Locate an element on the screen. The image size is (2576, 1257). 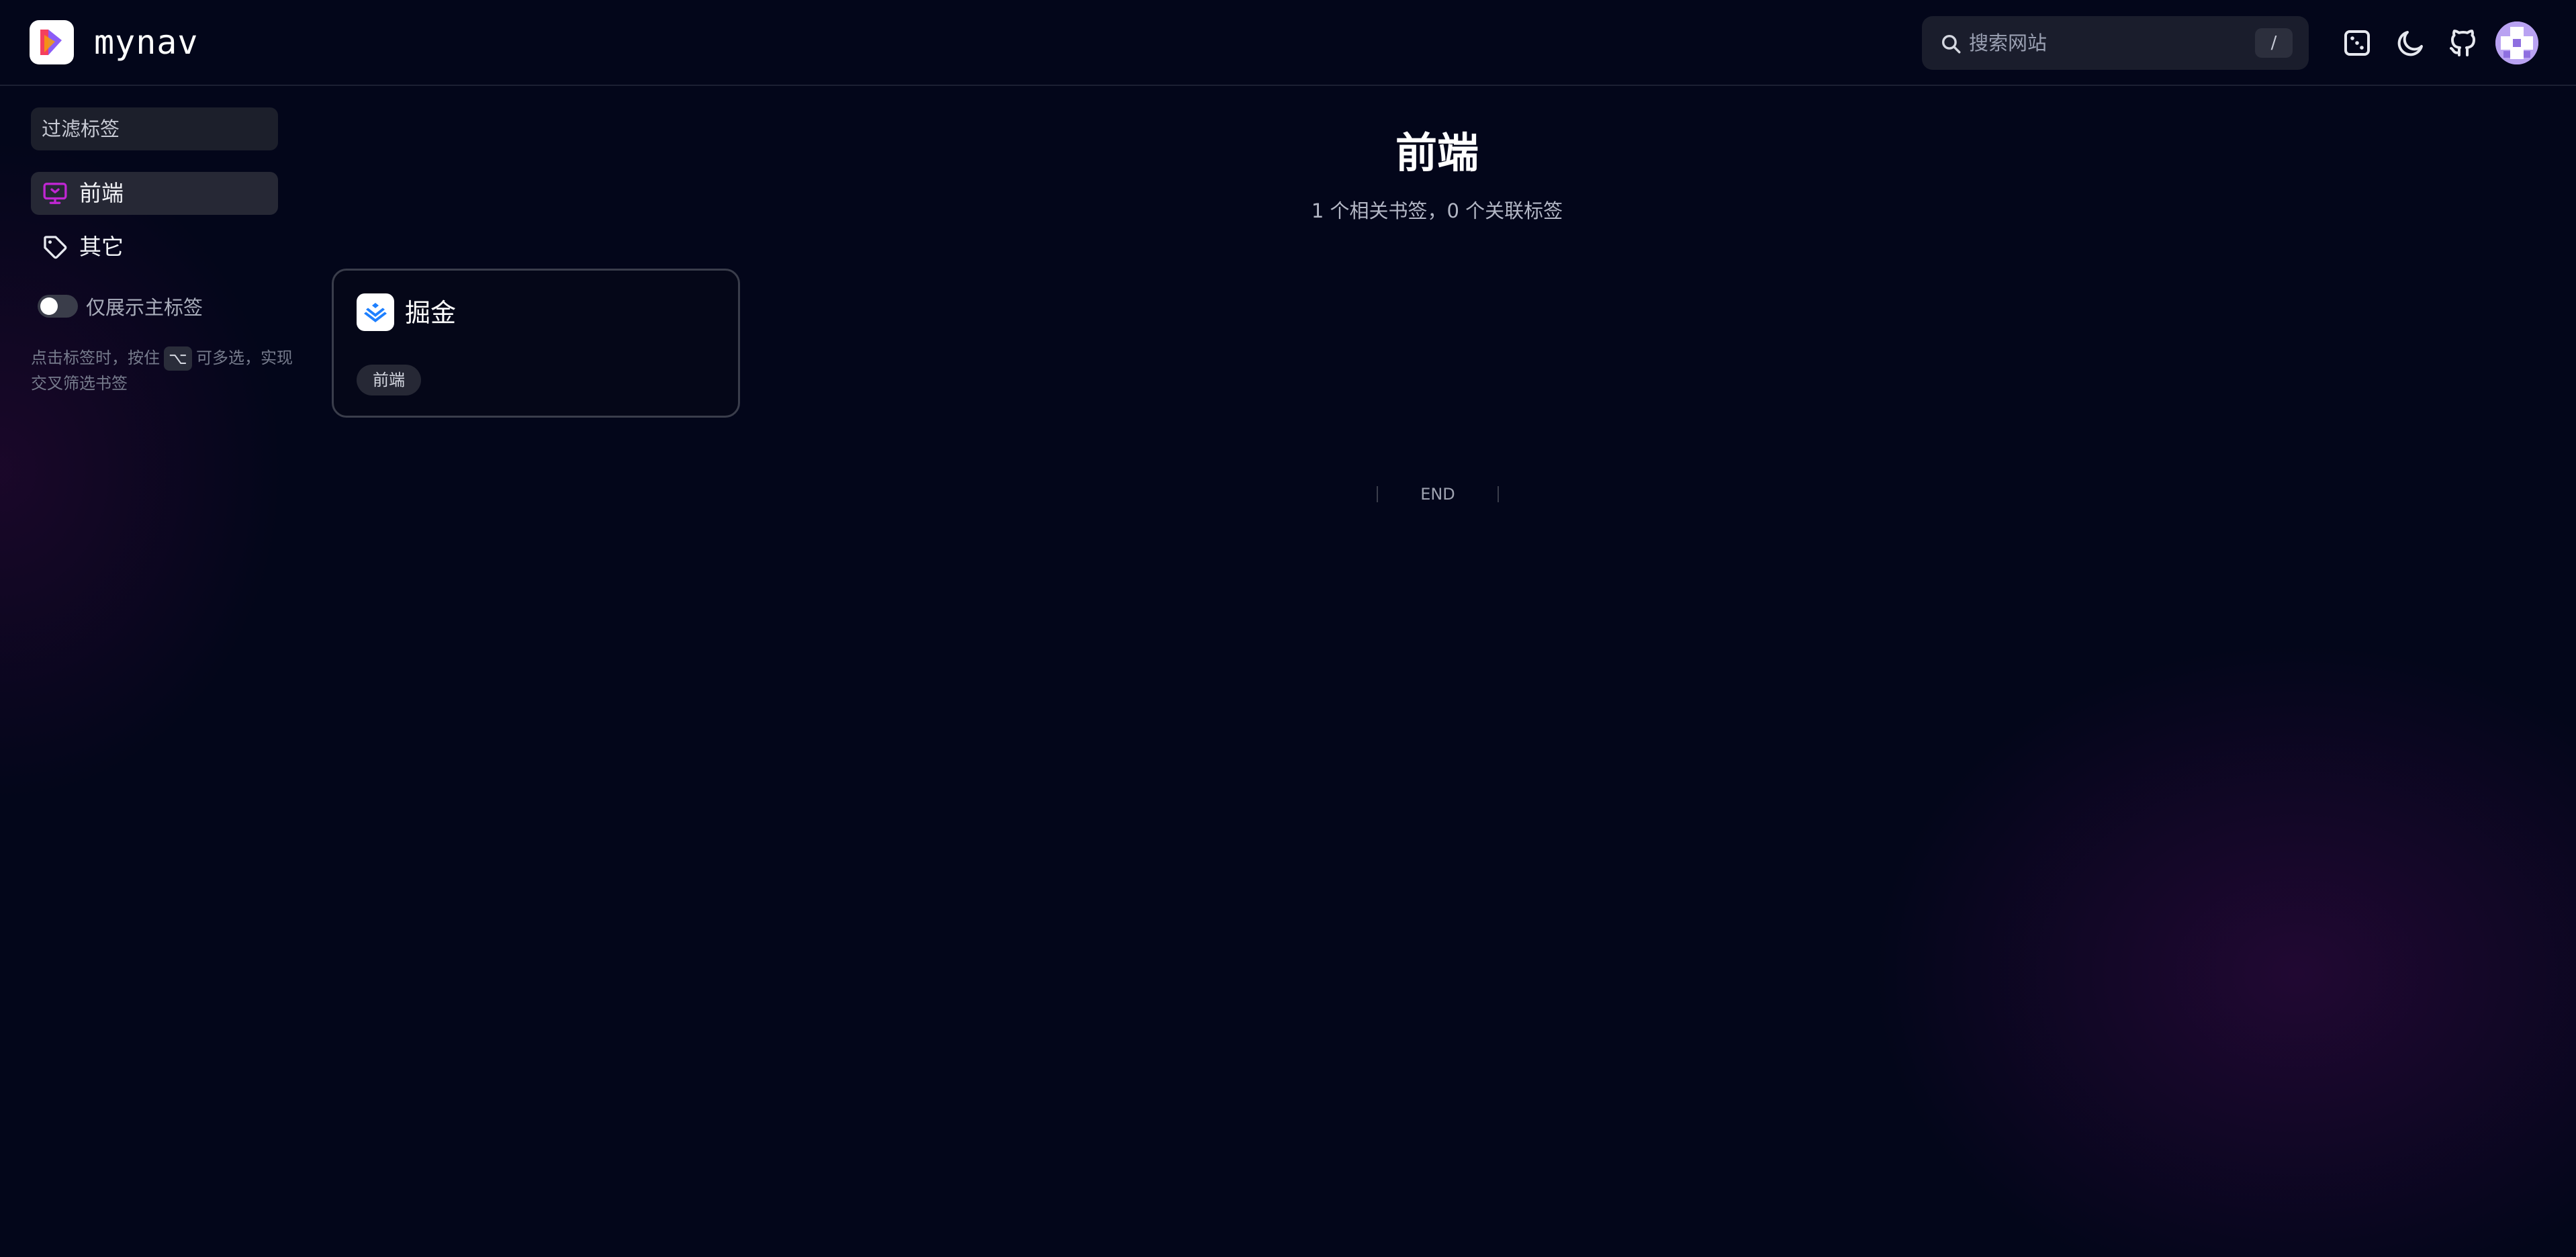
top-header: mynav 搜索网站 / is located at coordinates (1288, 43).